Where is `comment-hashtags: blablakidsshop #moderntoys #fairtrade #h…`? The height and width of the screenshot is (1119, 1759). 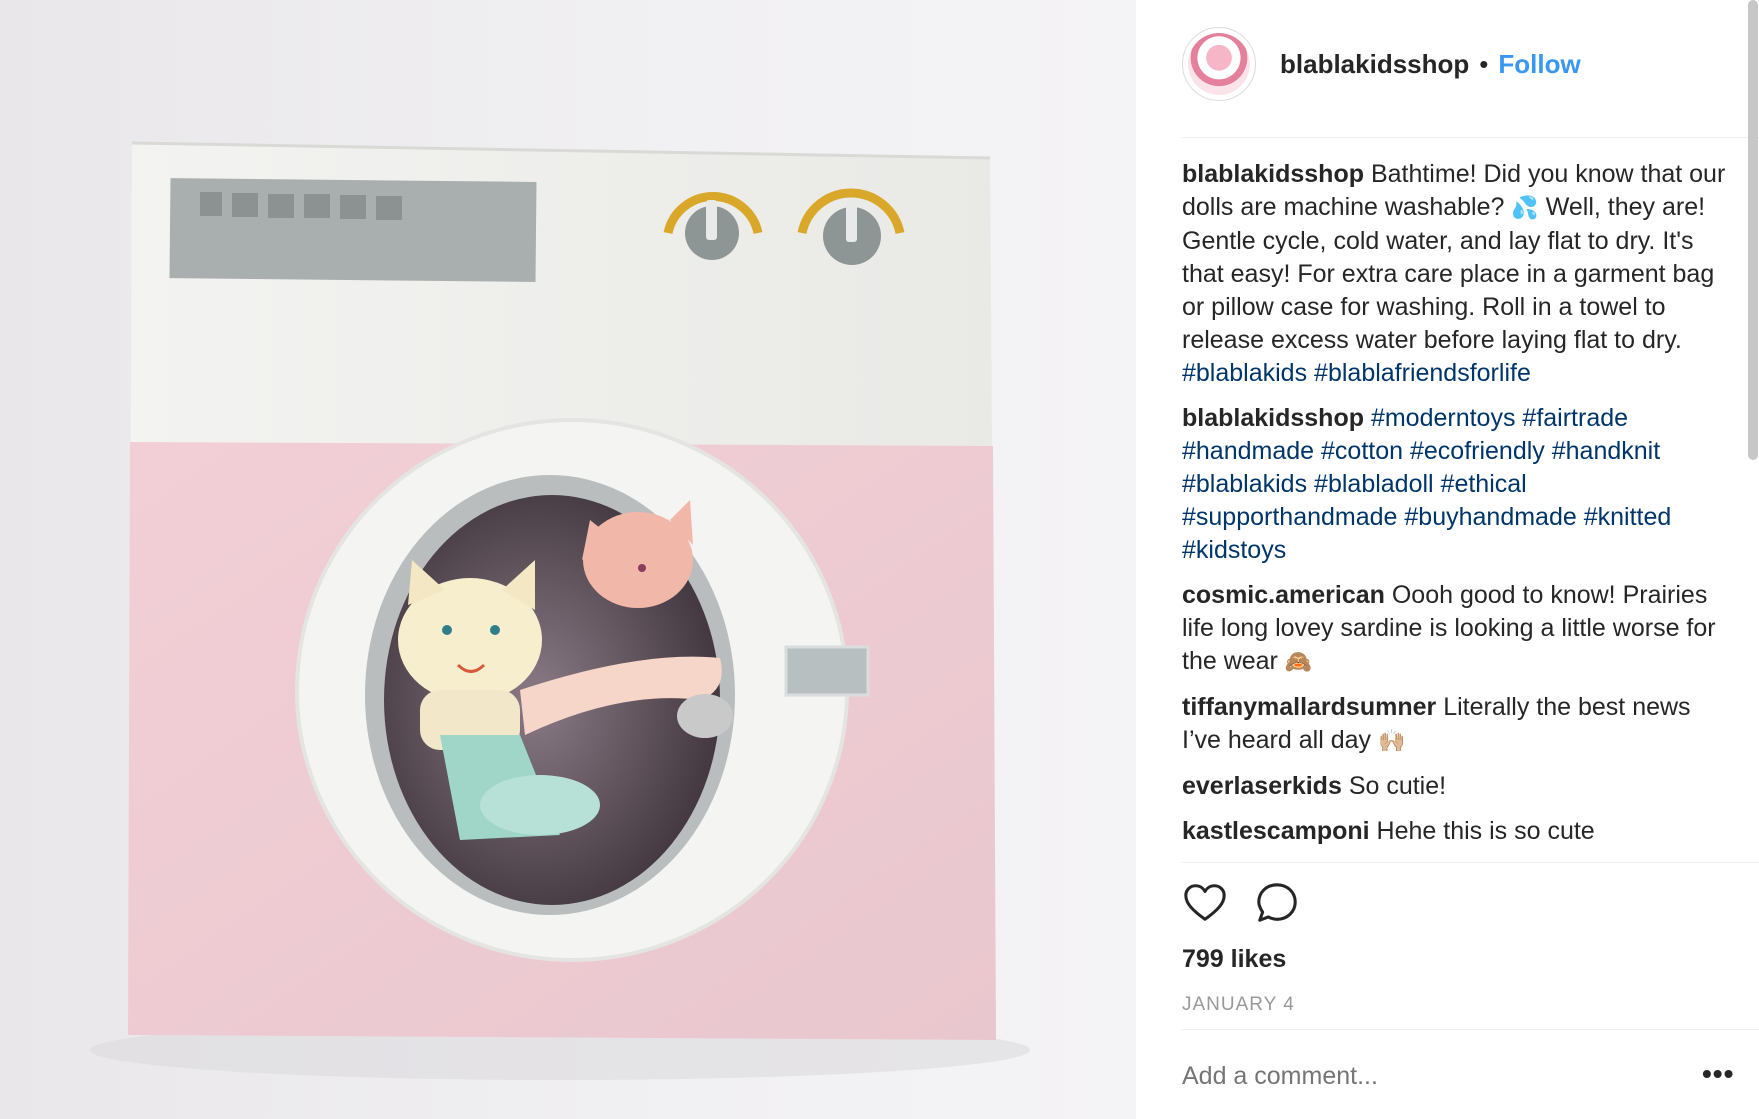 comment-hashtags: blablakidsshop #moderntoys #fairtrade #h… is located at coordinates (1454, 484).